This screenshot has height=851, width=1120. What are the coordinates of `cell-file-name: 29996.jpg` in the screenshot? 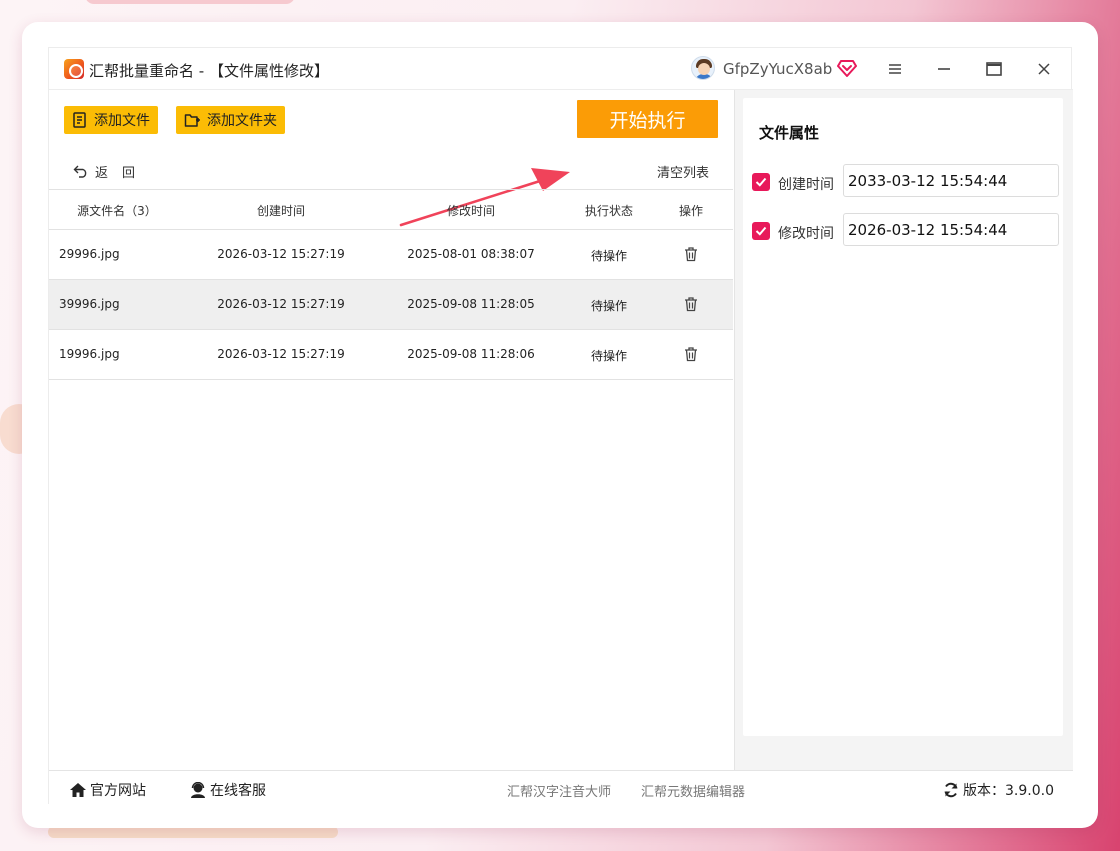 It's located at (89, 254).